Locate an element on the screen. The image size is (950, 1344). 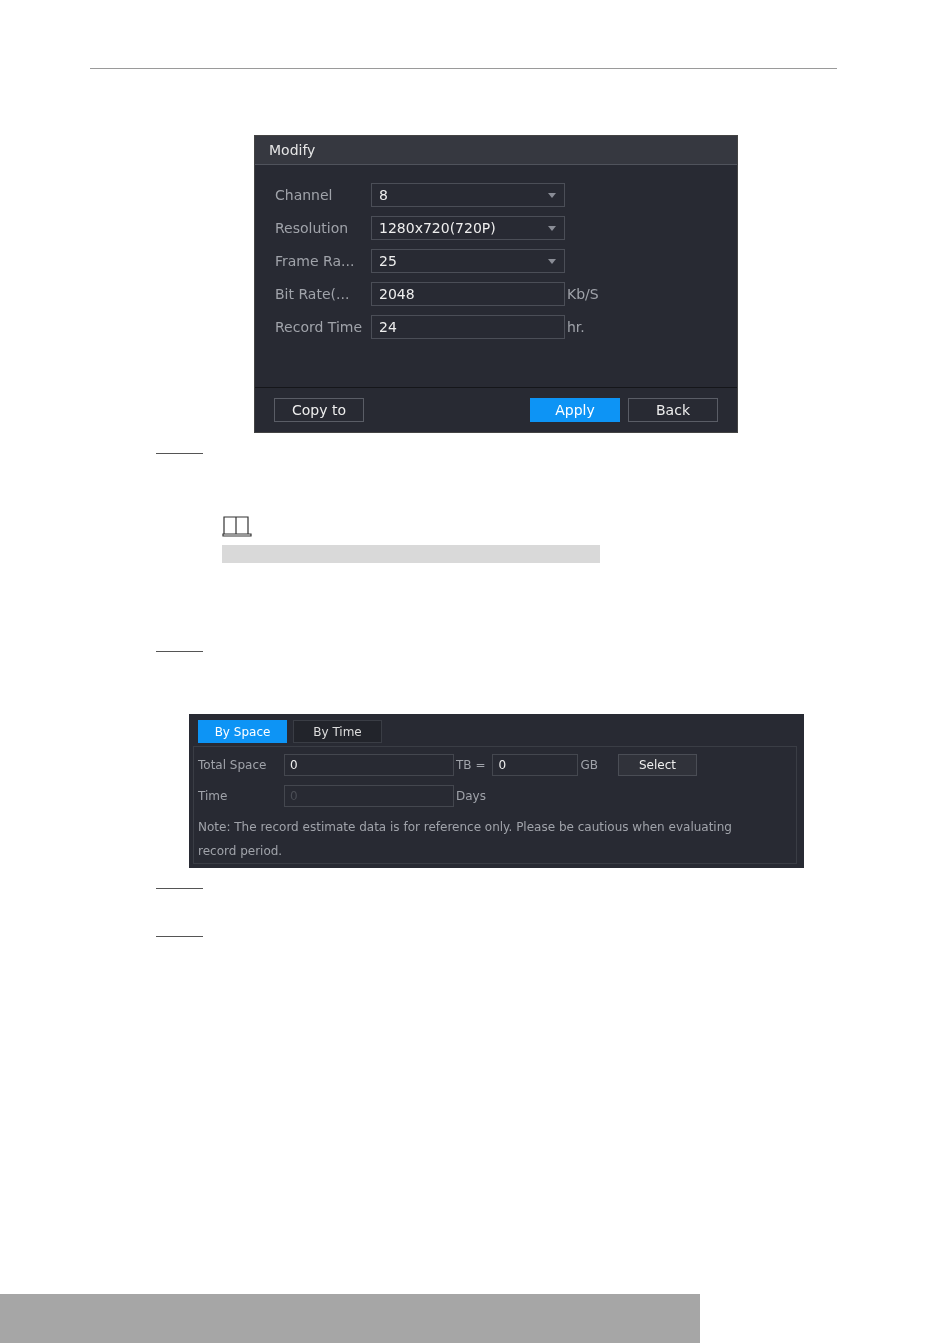
field-label: Total Space is located at coordinates (233, 764).